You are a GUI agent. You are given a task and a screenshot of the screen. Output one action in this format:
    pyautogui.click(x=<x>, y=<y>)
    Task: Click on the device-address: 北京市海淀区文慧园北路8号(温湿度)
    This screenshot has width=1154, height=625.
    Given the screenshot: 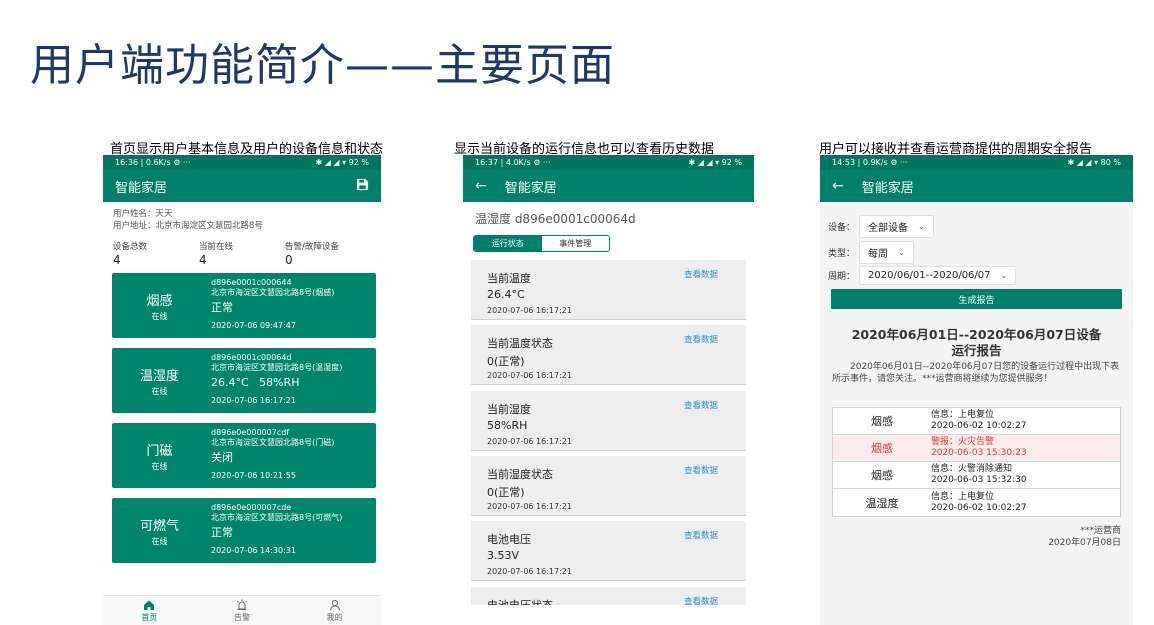 What is the action you would take?
    pyautogui.click(x=277, y=367)
    